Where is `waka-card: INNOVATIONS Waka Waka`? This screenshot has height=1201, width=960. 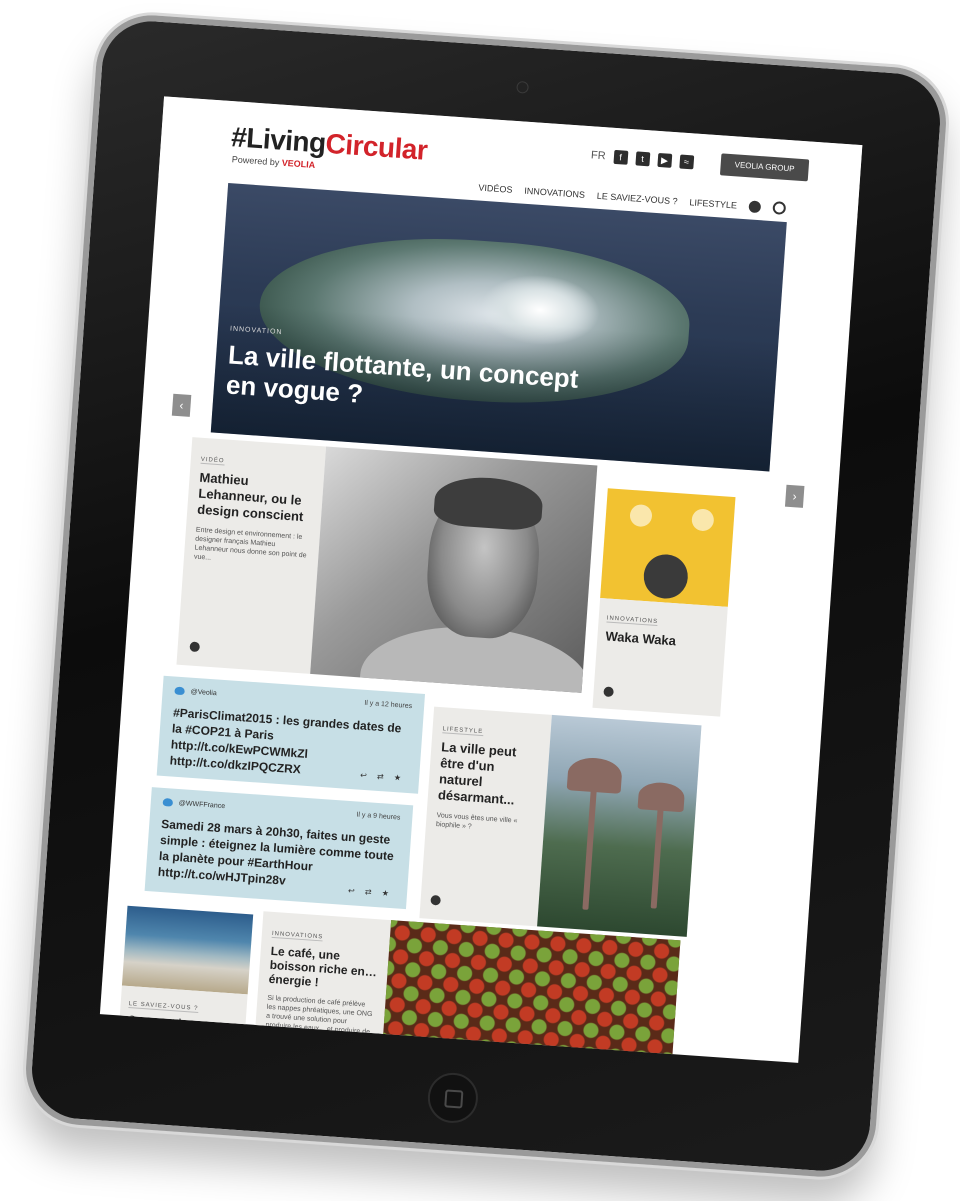
waka-card: INNOVATIONS Waka Waka is located at coordinates (660, 657).